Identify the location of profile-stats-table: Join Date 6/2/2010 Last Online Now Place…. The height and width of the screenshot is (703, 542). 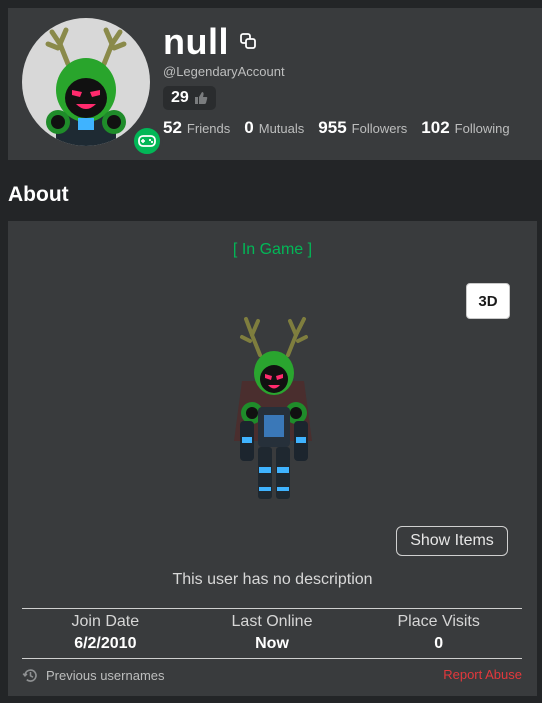
(272, 633).